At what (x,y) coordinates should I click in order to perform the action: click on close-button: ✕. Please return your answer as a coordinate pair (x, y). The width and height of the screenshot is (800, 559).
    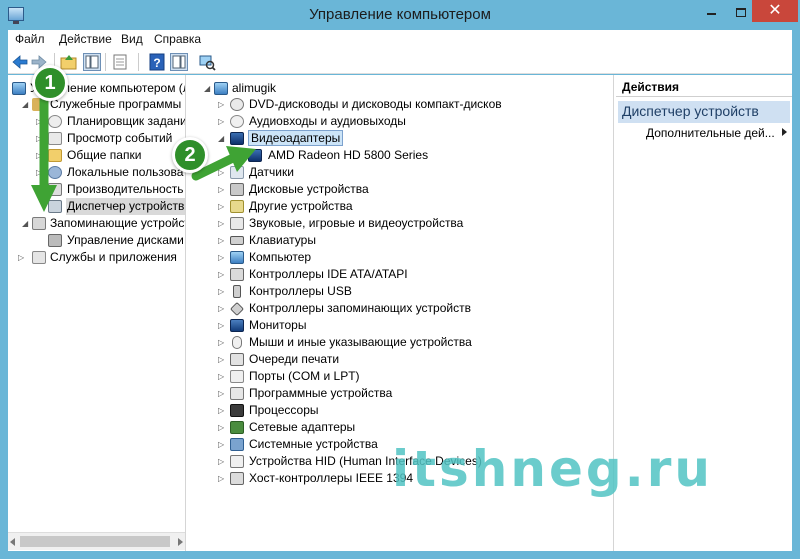
    Looking at the image, I should click on (775, 11).